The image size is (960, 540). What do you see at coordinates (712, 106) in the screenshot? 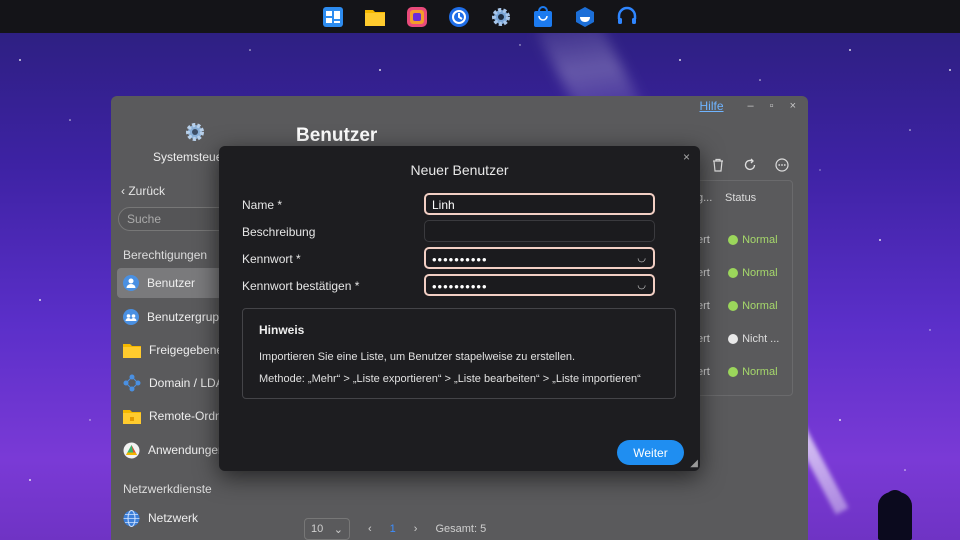
I see `help-link: Hilfe` at bounding box center [712, 106].